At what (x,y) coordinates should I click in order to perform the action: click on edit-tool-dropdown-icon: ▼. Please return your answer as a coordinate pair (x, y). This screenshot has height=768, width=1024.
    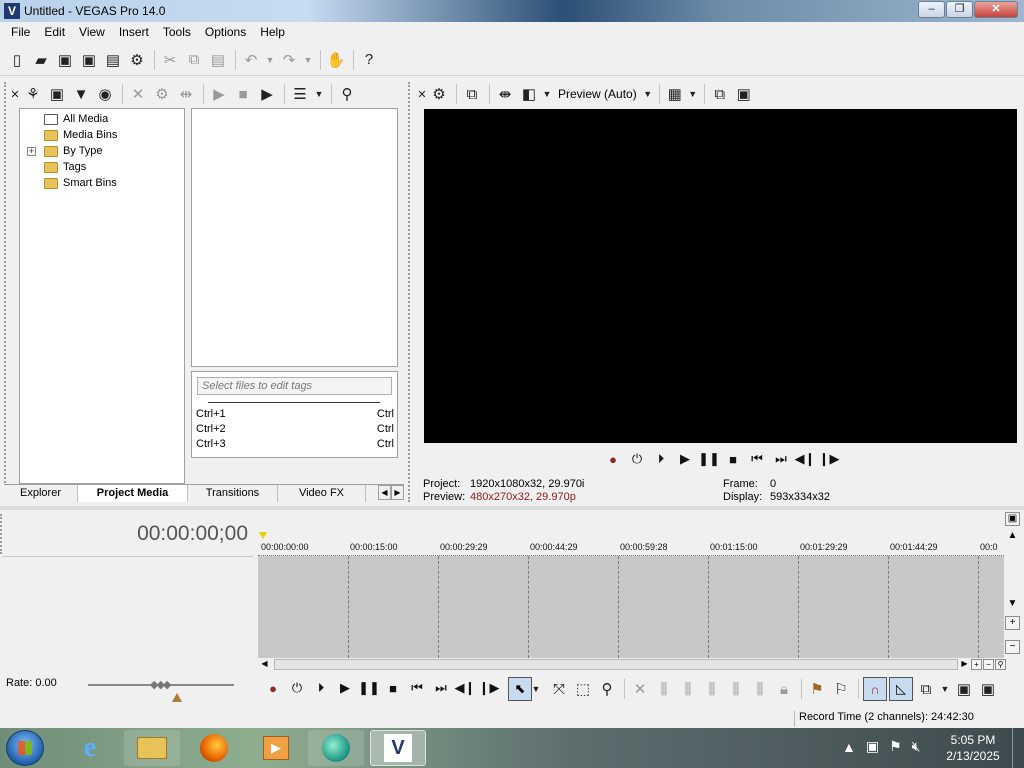
    Looking at the image, I should click on (536, 689).